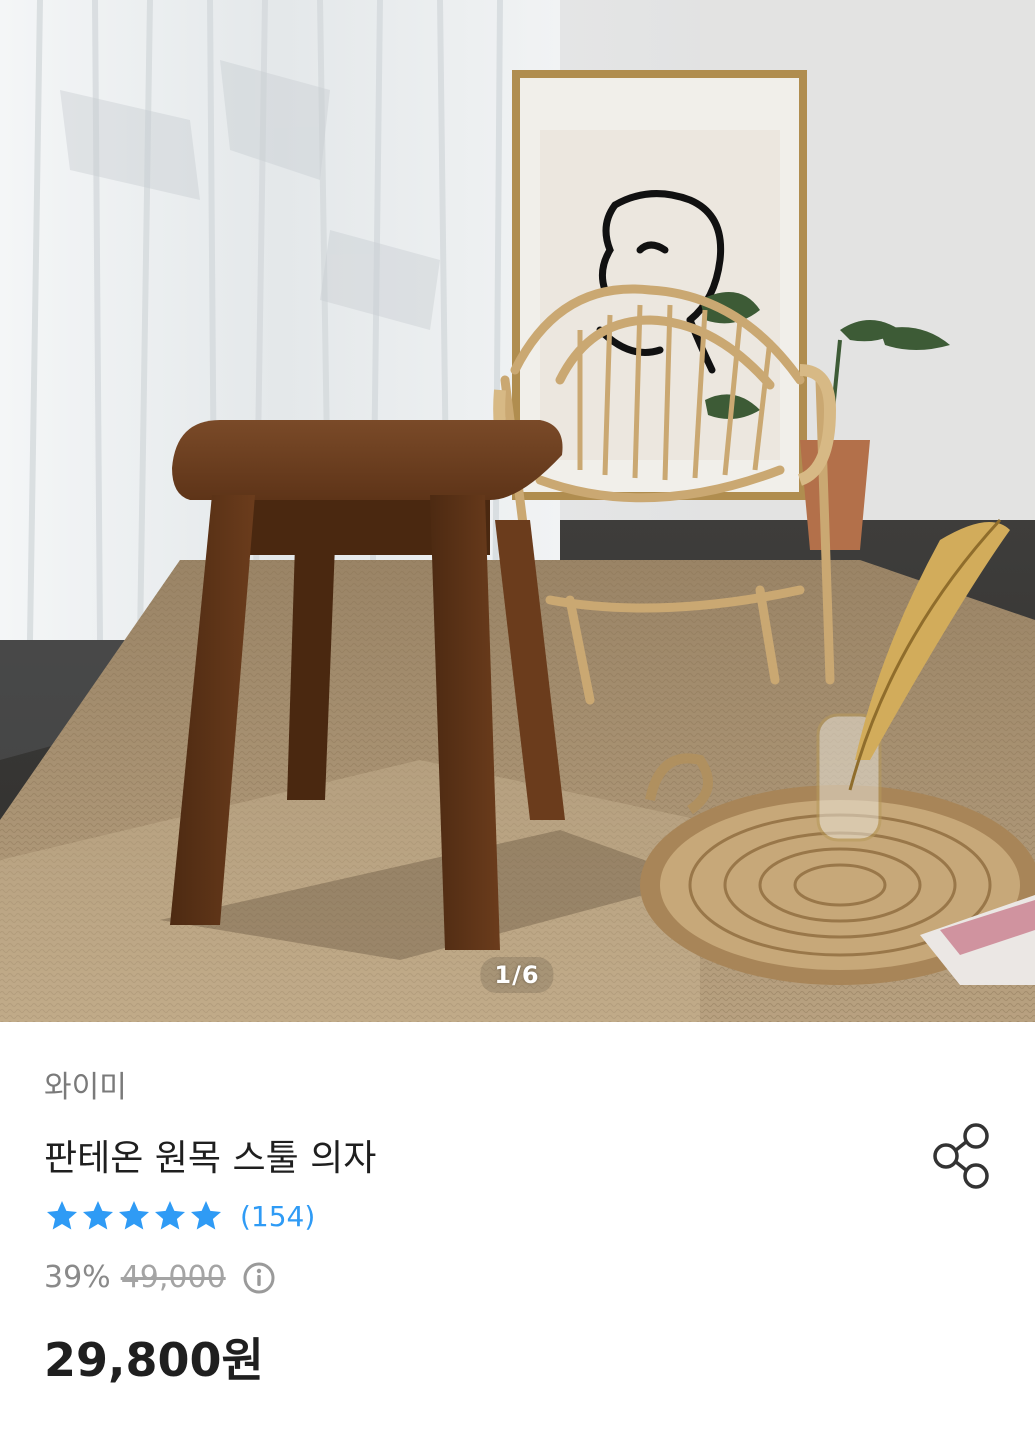  Describe the element at coordinates (173, 1277) in the screenshot. I see `original-price: 49,000` at that location.